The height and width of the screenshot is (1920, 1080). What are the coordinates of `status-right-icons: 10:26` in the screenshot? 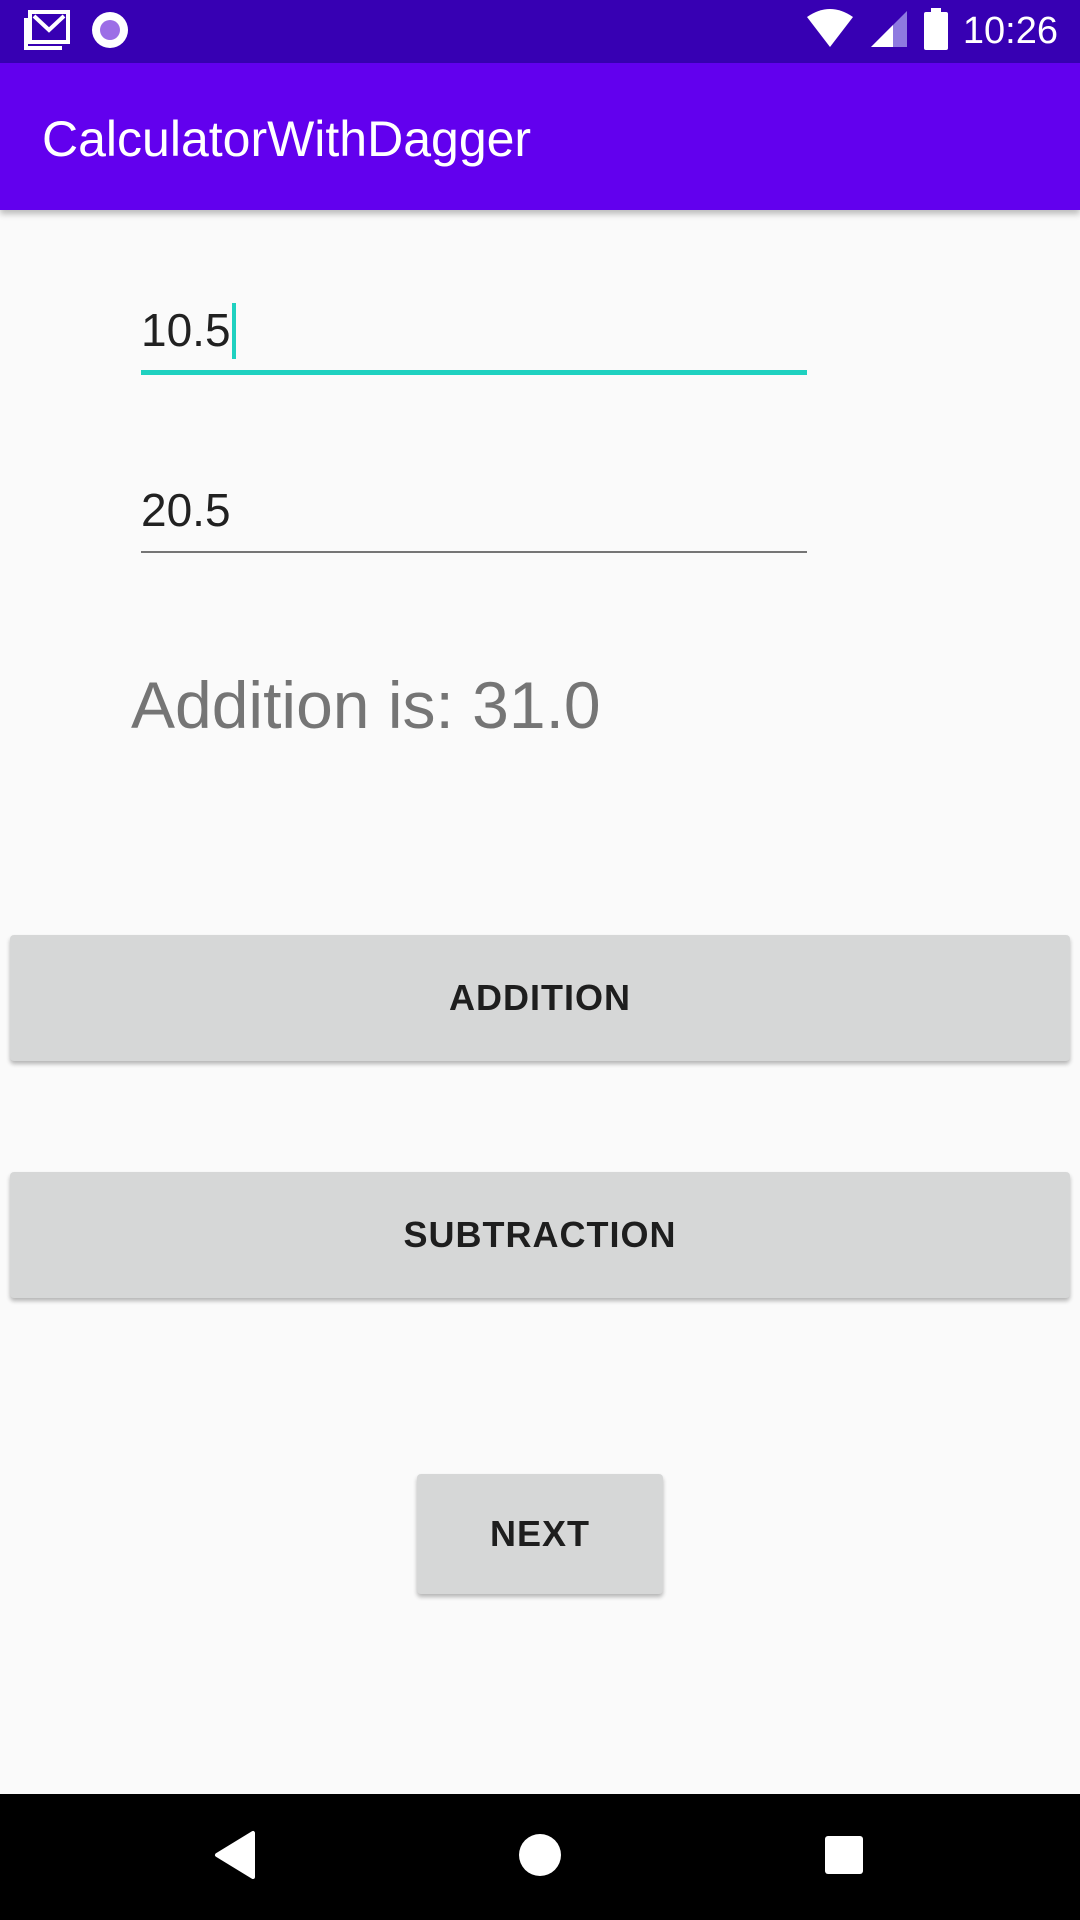 It's located at (931, 31).